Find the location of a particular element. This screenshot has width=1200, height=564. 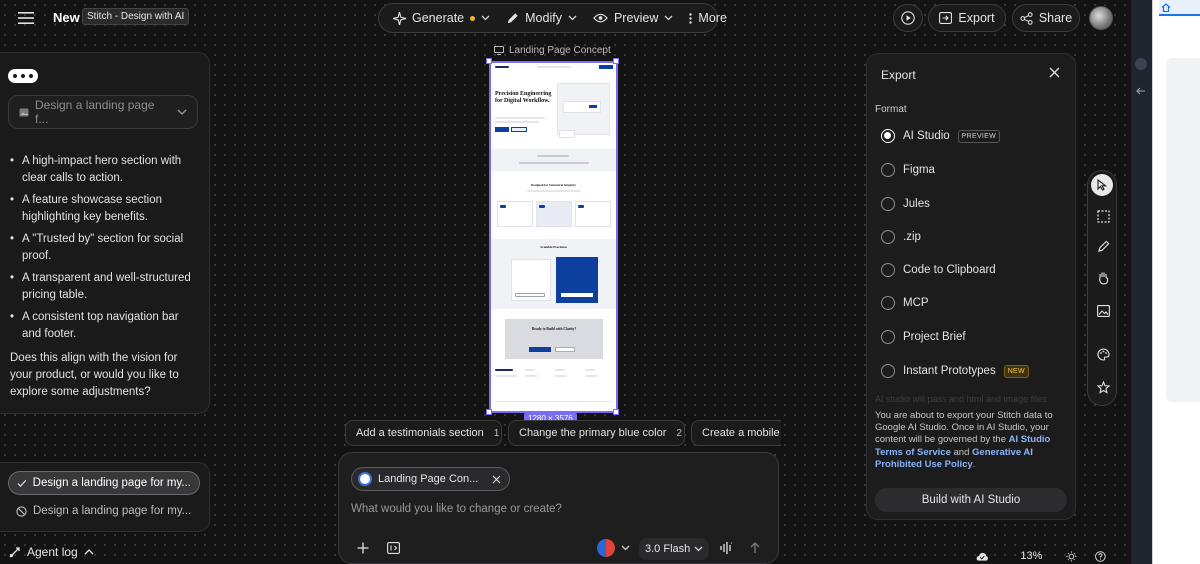

format-option-instant-prototypes: Instant Prototypes NEW is located at coordinates (955, 371).